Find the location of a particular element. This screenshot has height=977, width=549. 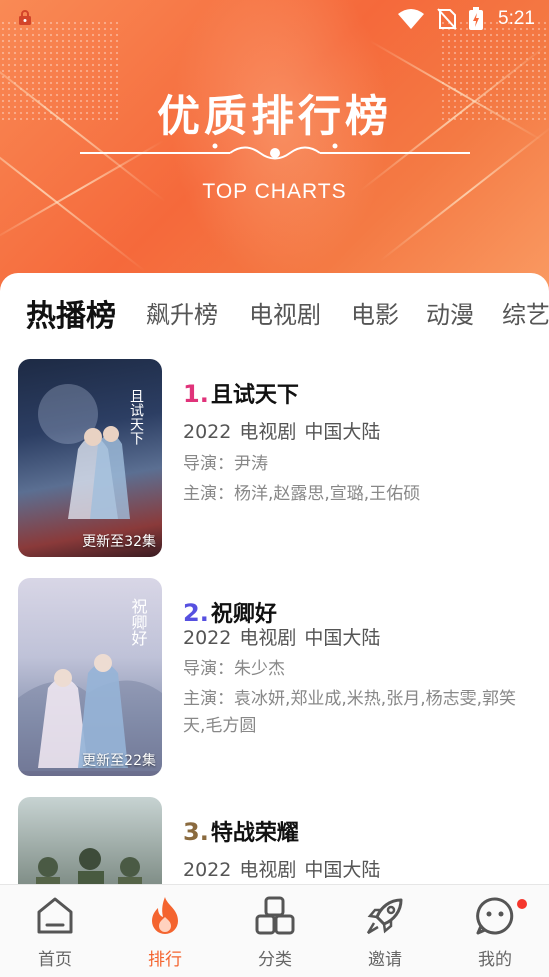

home-icon is located at coordinates (55, 915).